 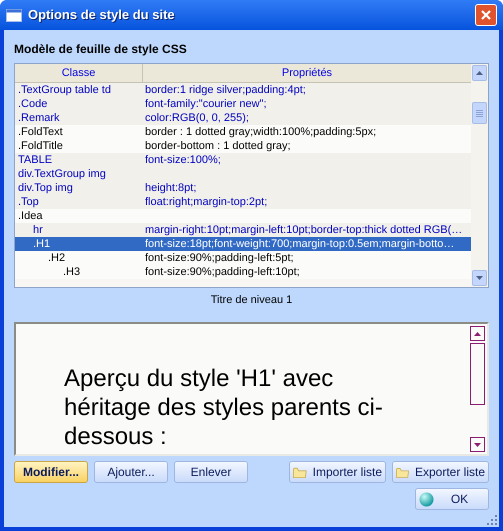 I want to click on table-row: .Idea, so click(x=243, y=216).